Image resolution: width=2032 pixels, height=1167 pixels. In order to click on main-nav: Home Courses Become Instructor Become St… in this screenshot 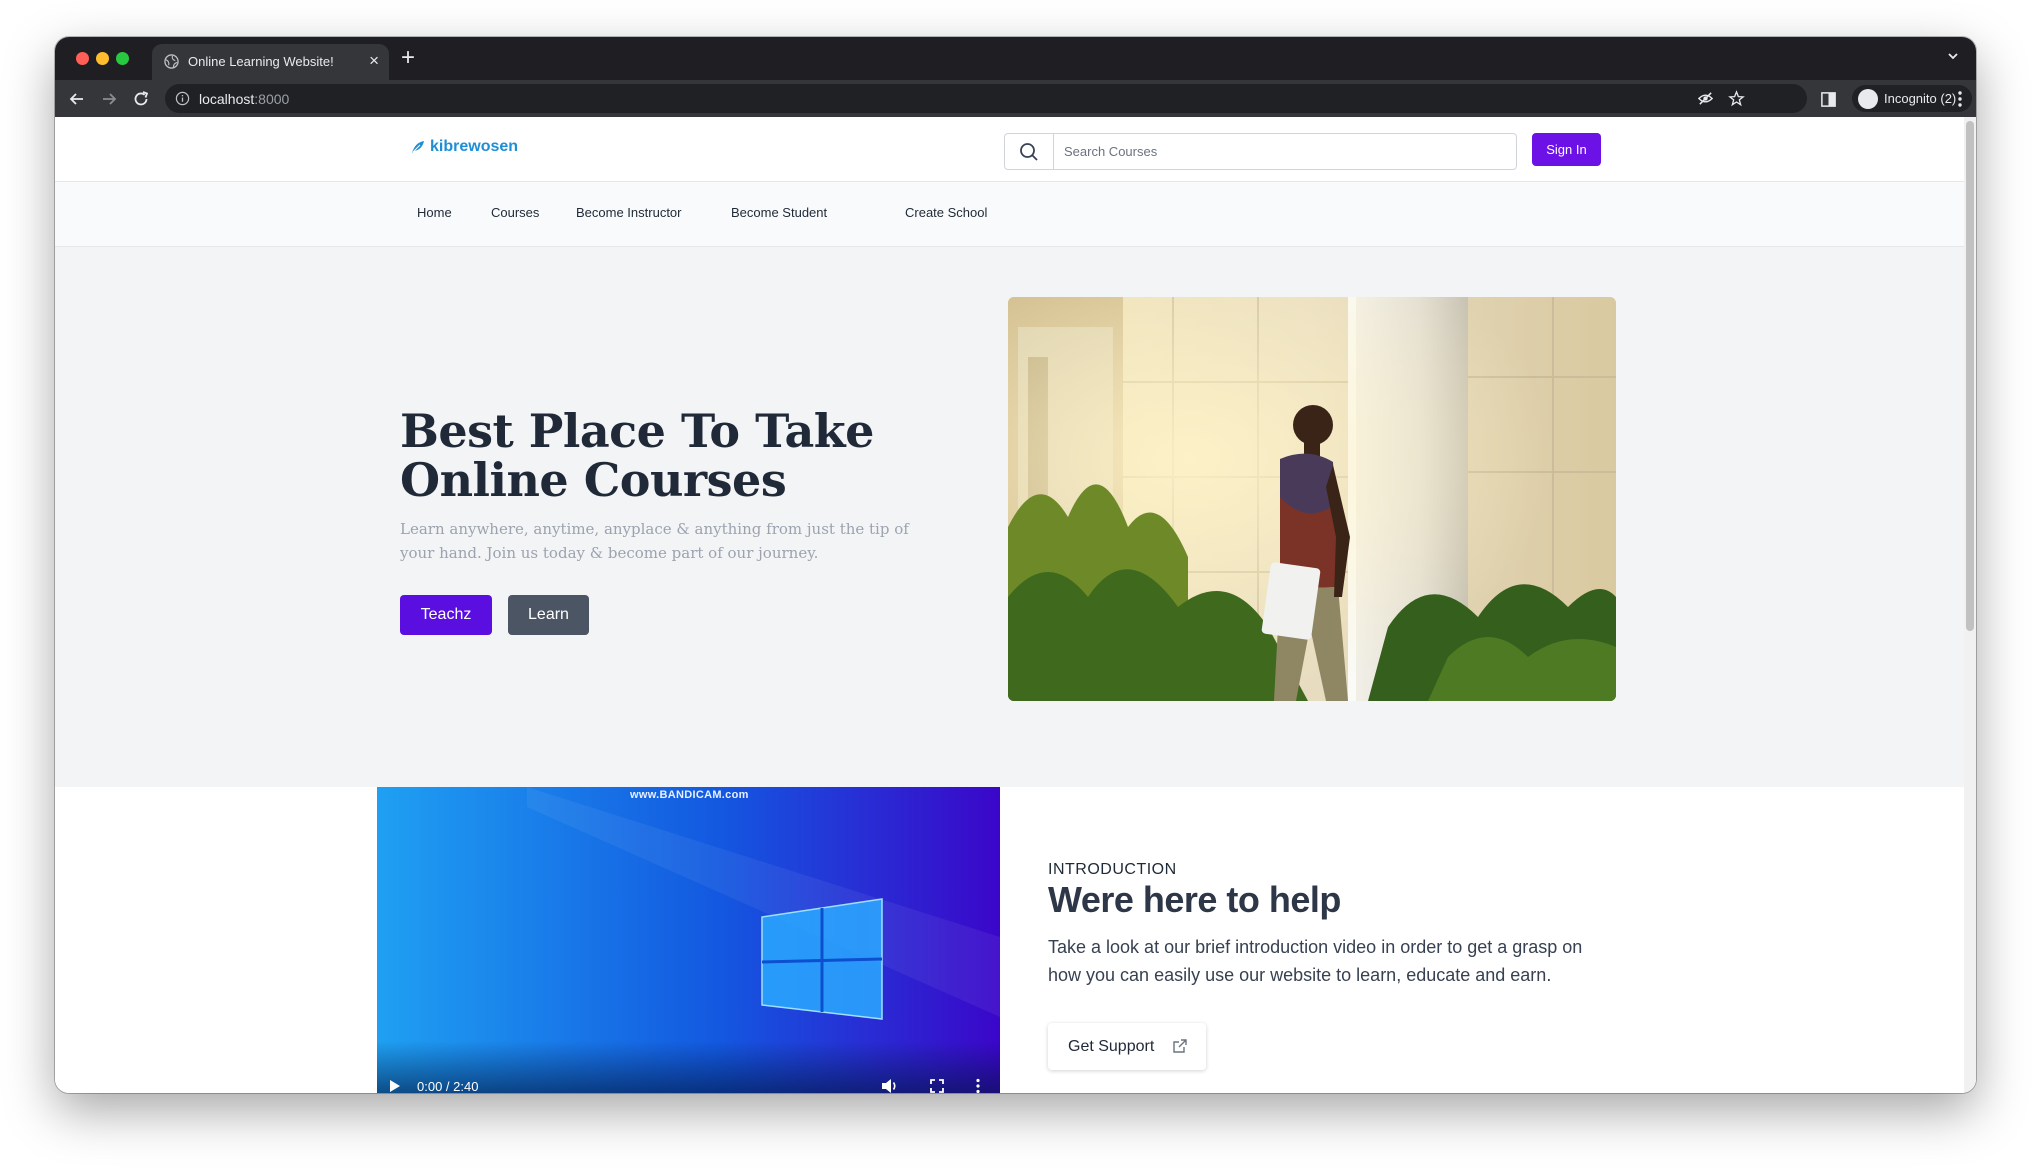, I will do `click(1009, 214)`.